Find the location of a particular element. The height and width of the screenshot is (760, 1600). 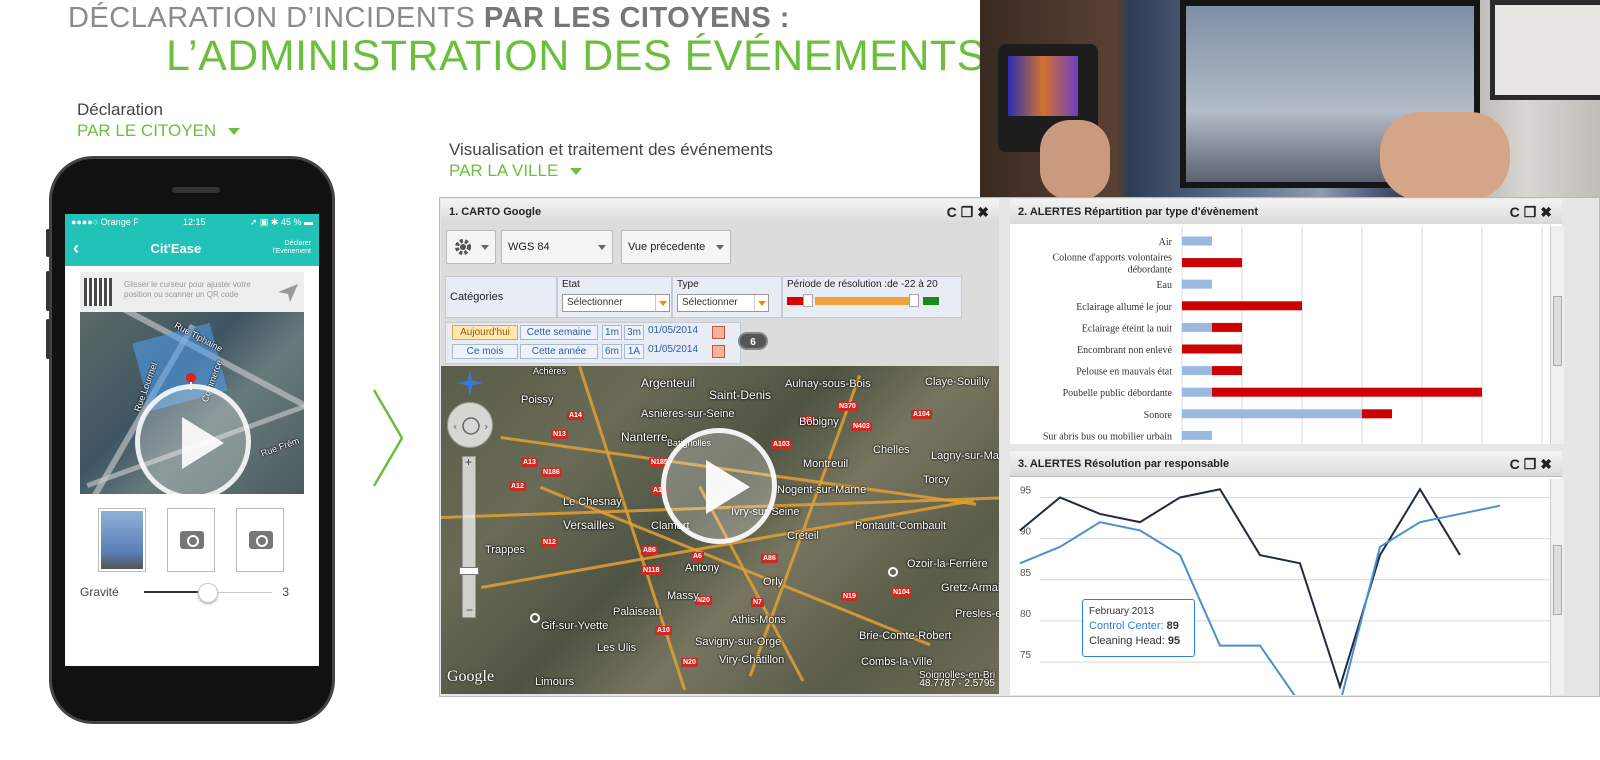

panel2-scrollbar is located at coordinates (1557, 335).